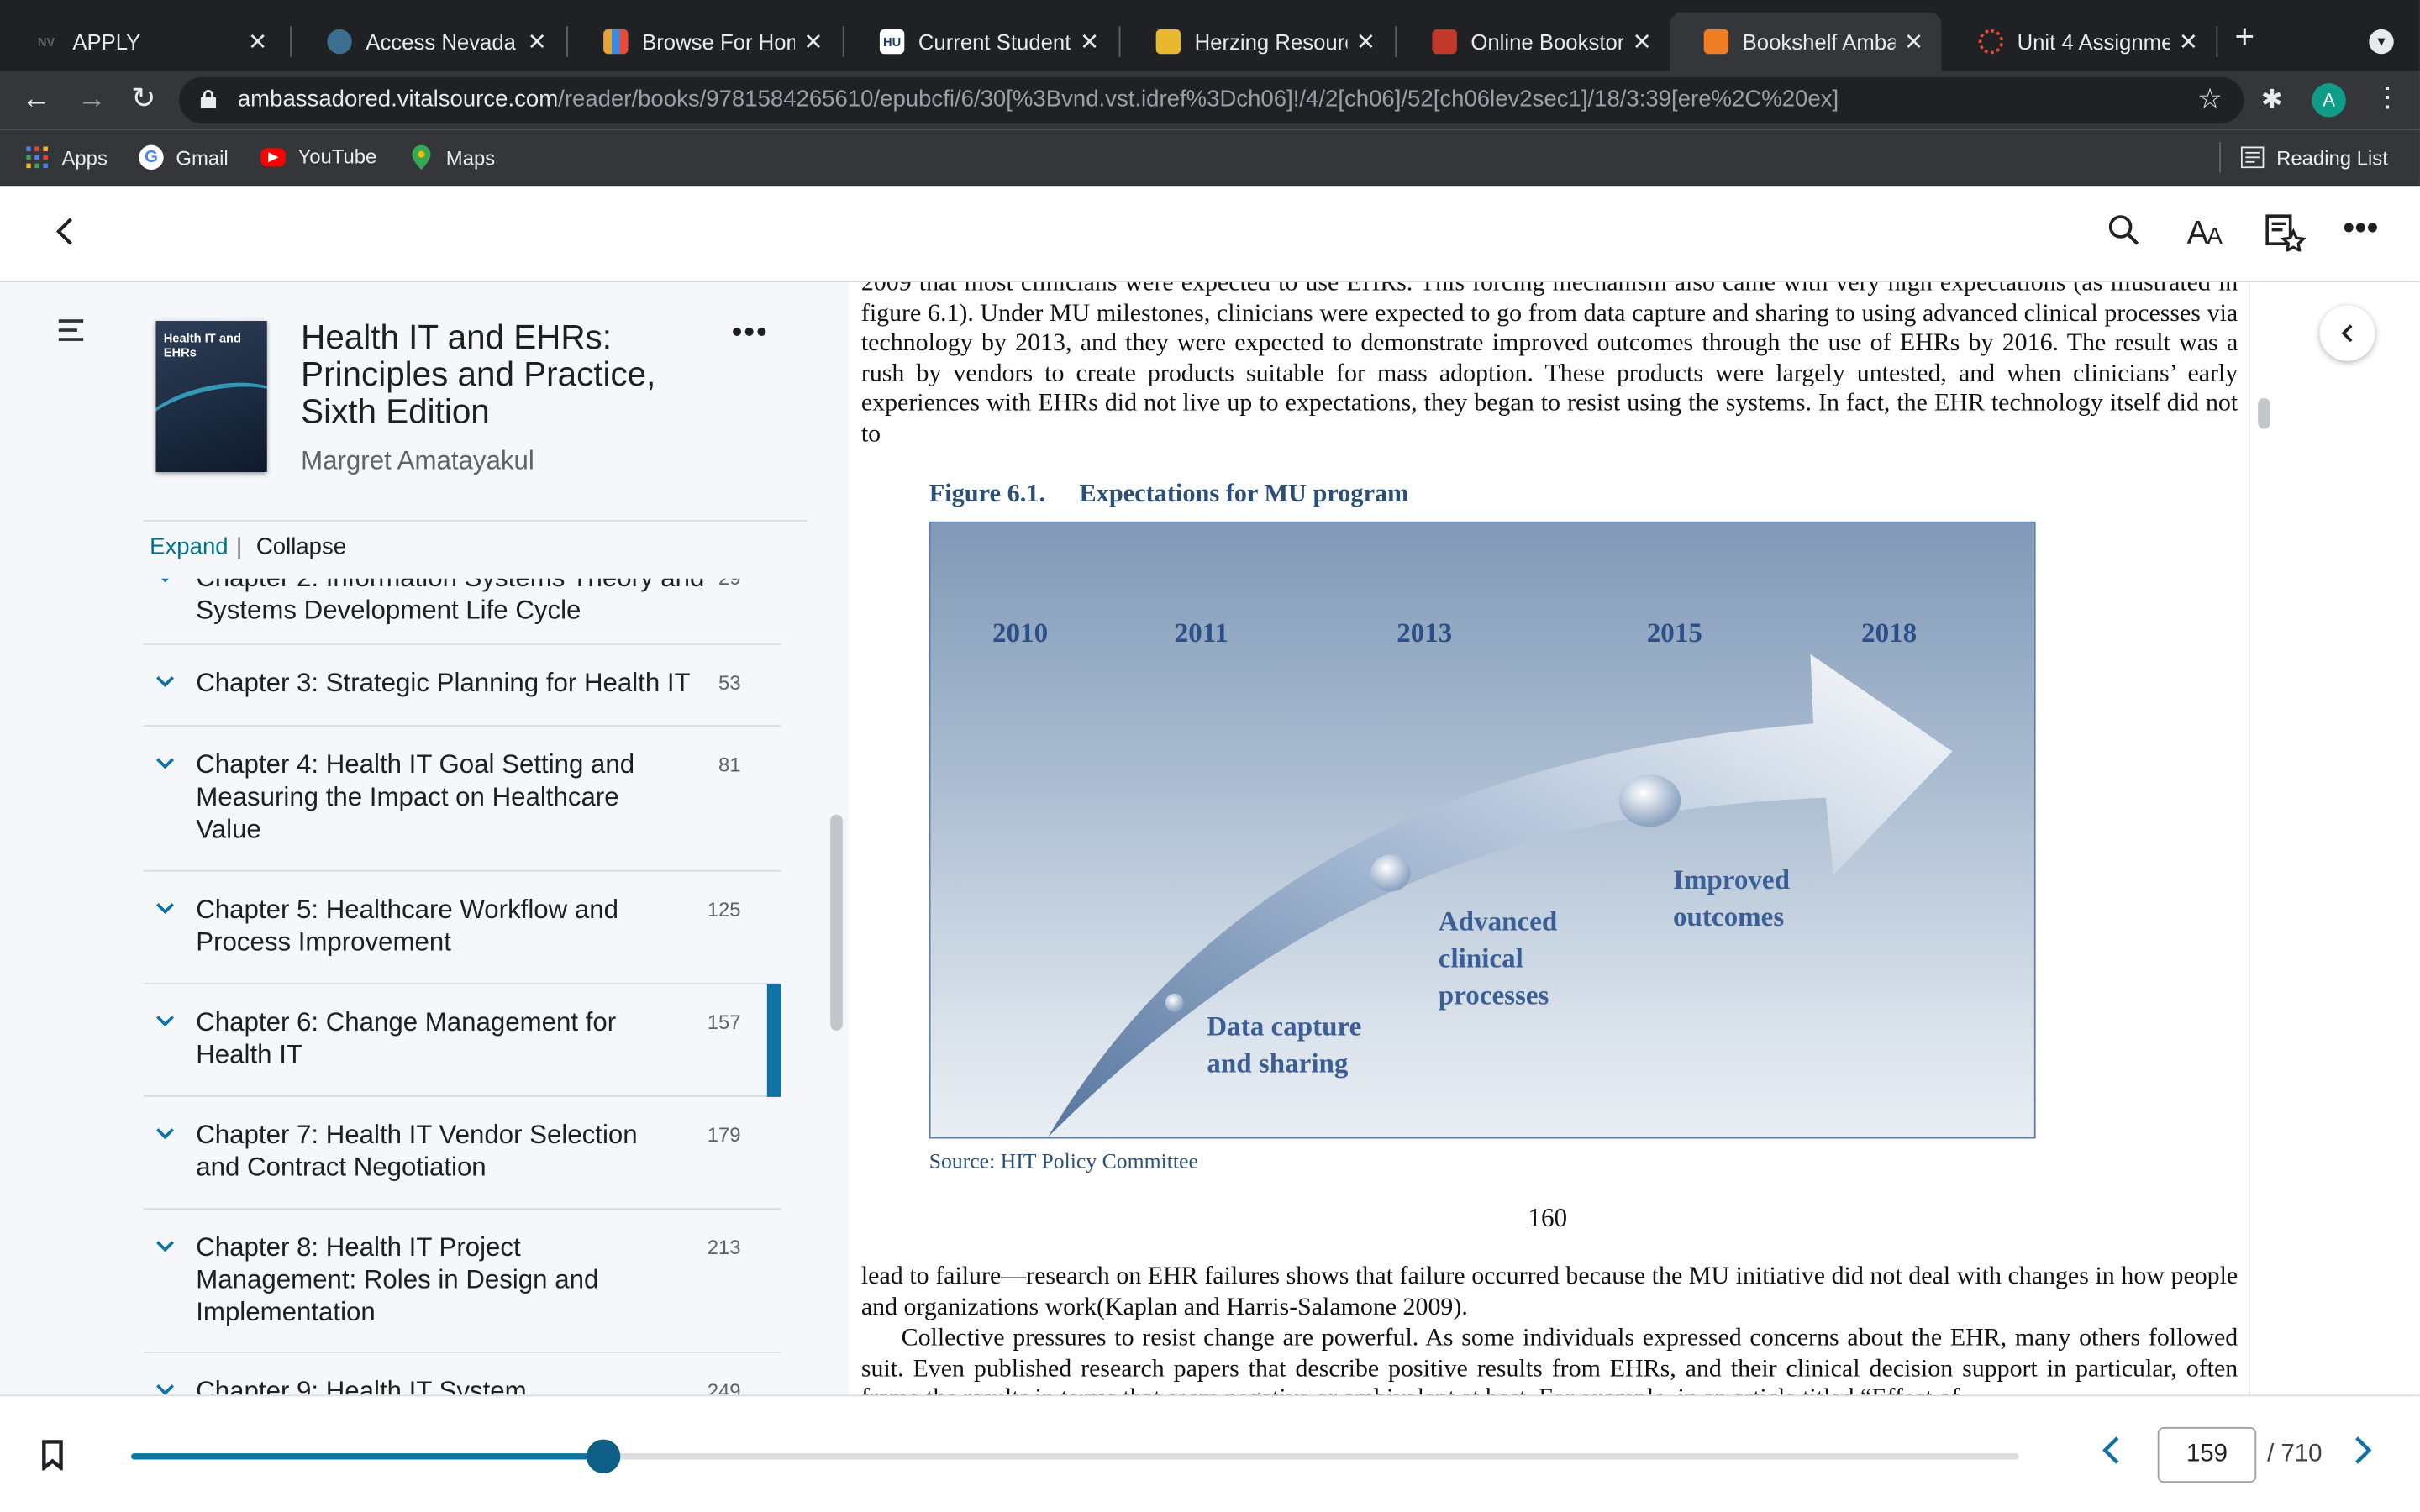 This screenshot has width=2420, height=1512. What do you see at coordinates (2313, 157) in the screenshot?
I see `reading-list-button: Reading List` at bounding box center [2313, 157].